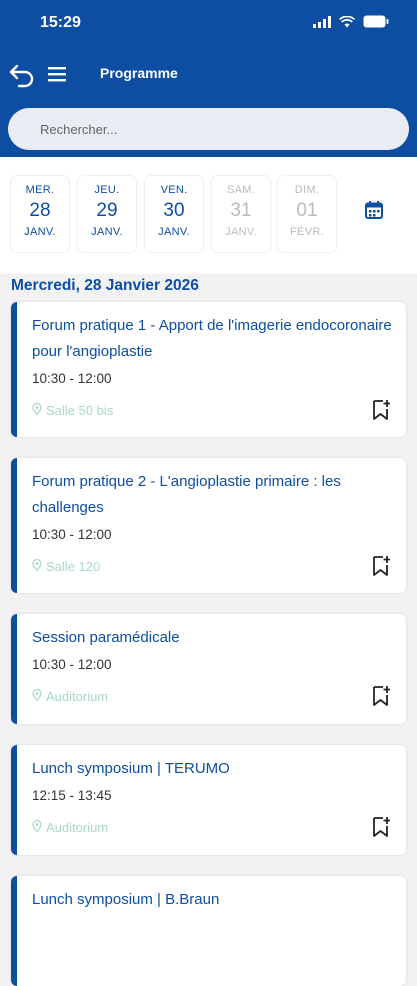 The width and height of the screenshot is (417, 986). I want to click on signal-icon, so click(322, 21).